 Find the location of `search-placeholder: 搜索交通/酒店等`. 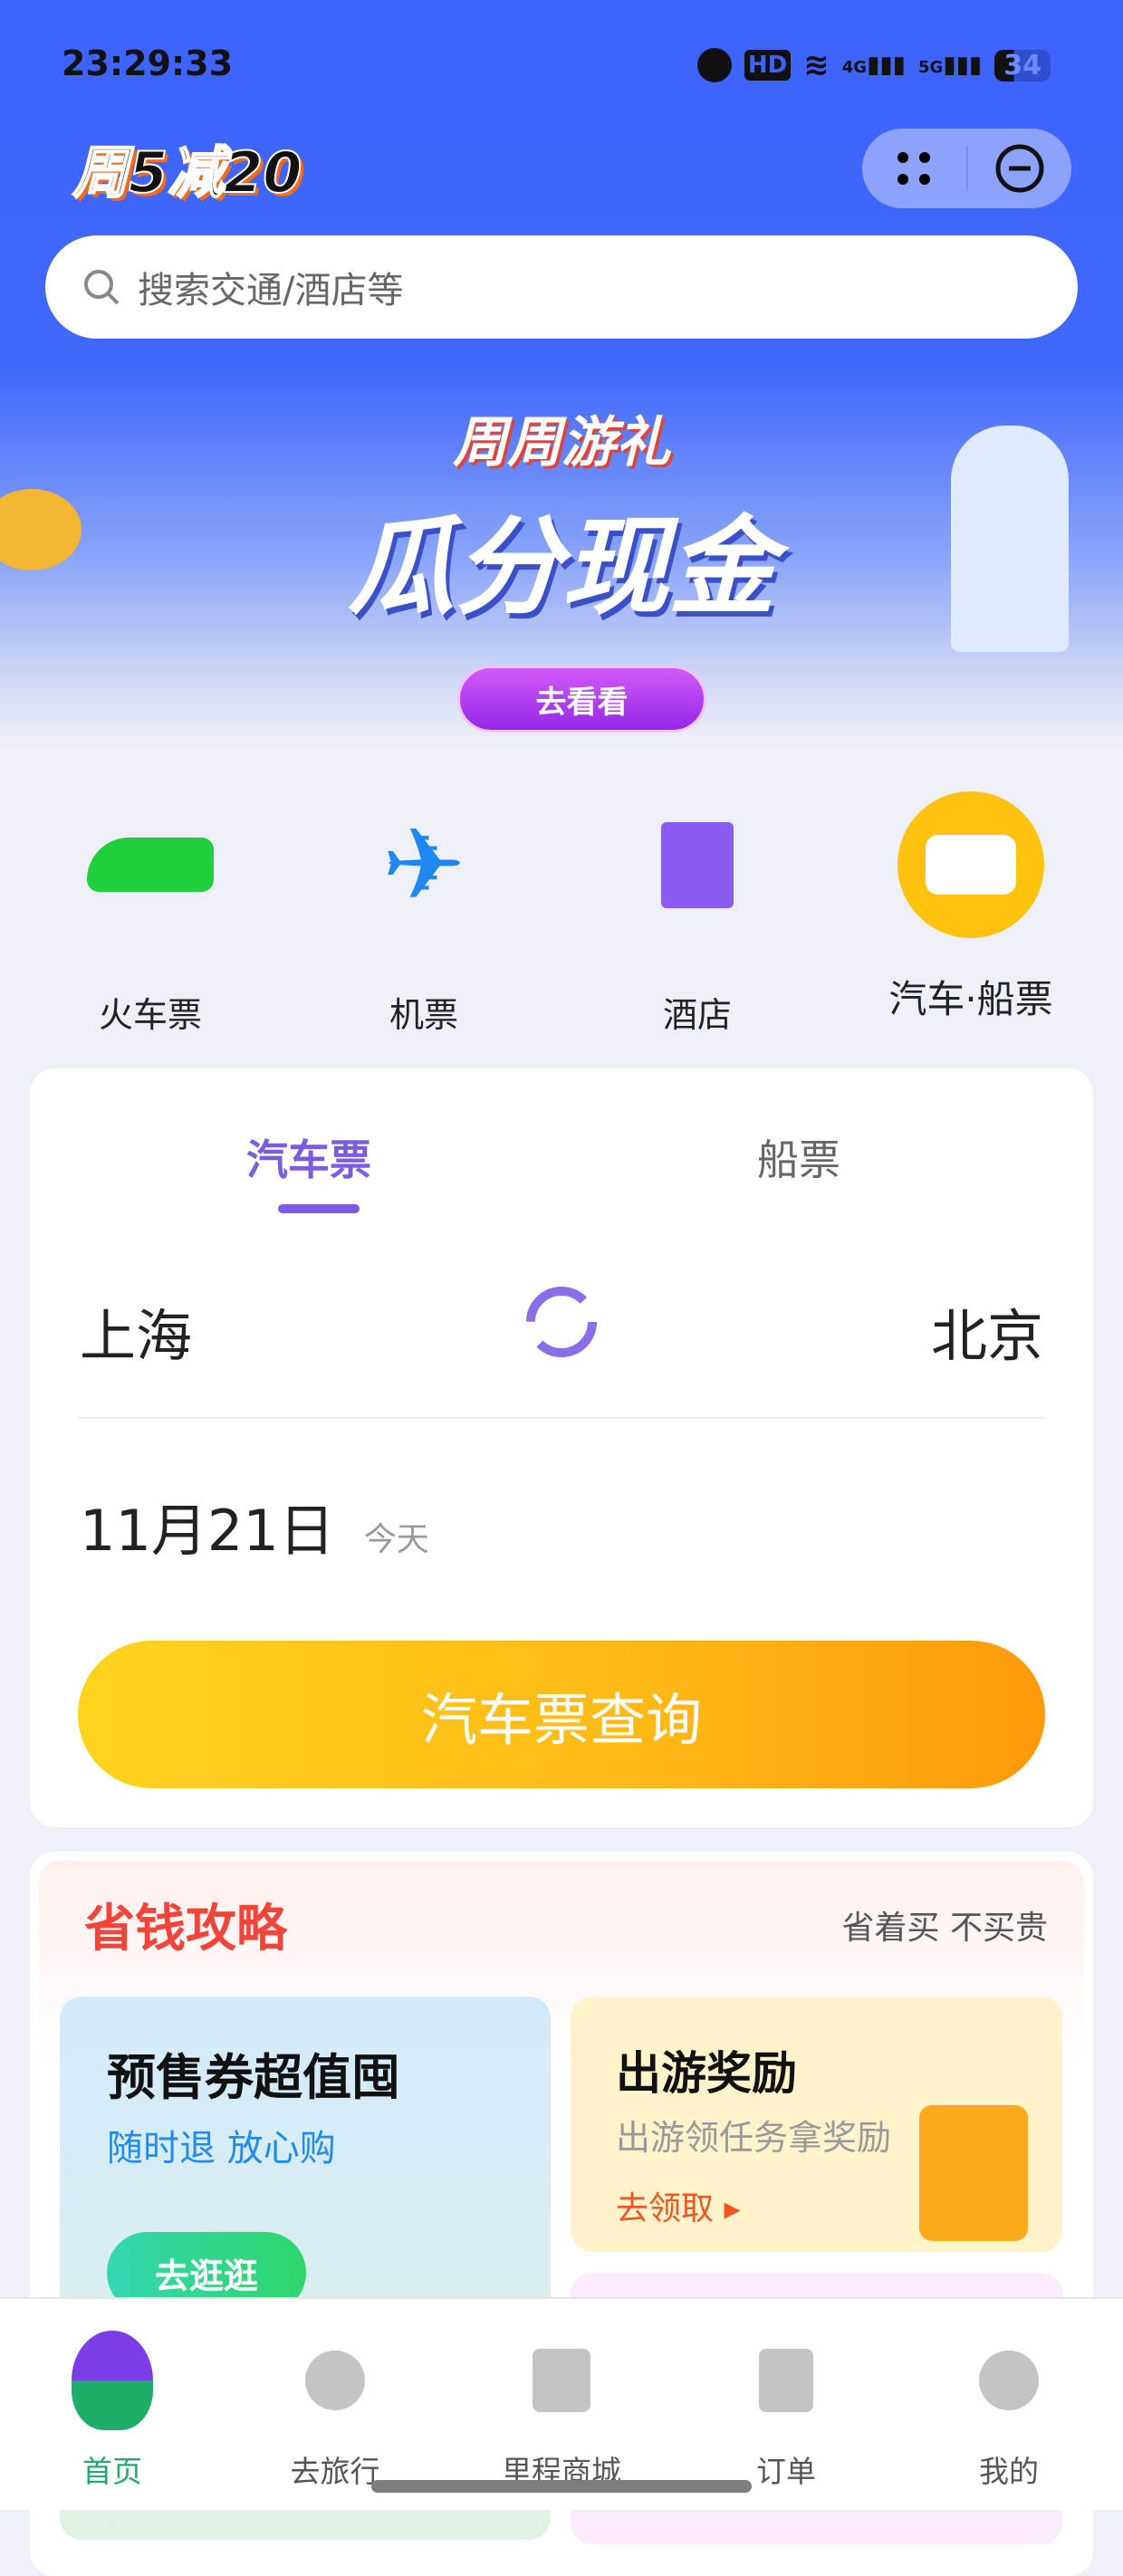

search-placeholder: 搜索交通/酒店等 is located at coordinates (271, 290).